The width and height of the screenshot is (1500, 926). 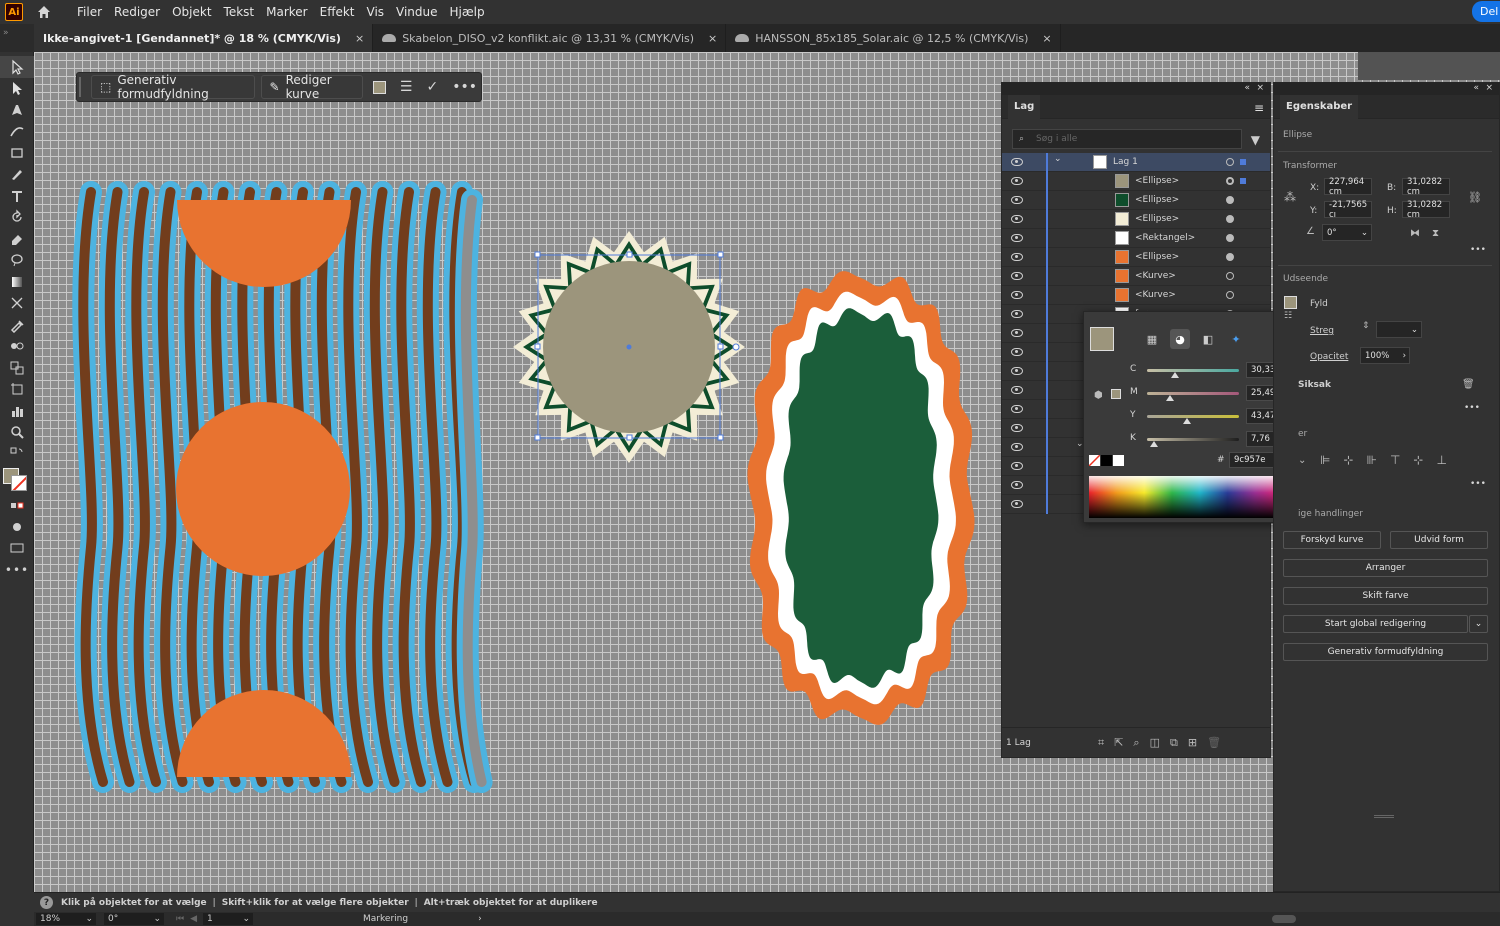 What do you see at coordinates (17, 480) in the screenshot?
I see `fill-stroke-swatches` at bounding box center [17, 480].